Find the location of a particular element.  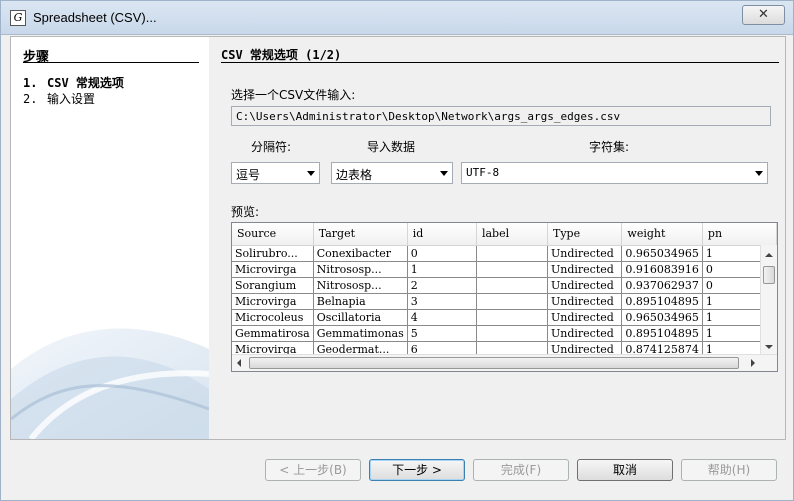

table-cell: 4 is located at coordinates (442, 317).